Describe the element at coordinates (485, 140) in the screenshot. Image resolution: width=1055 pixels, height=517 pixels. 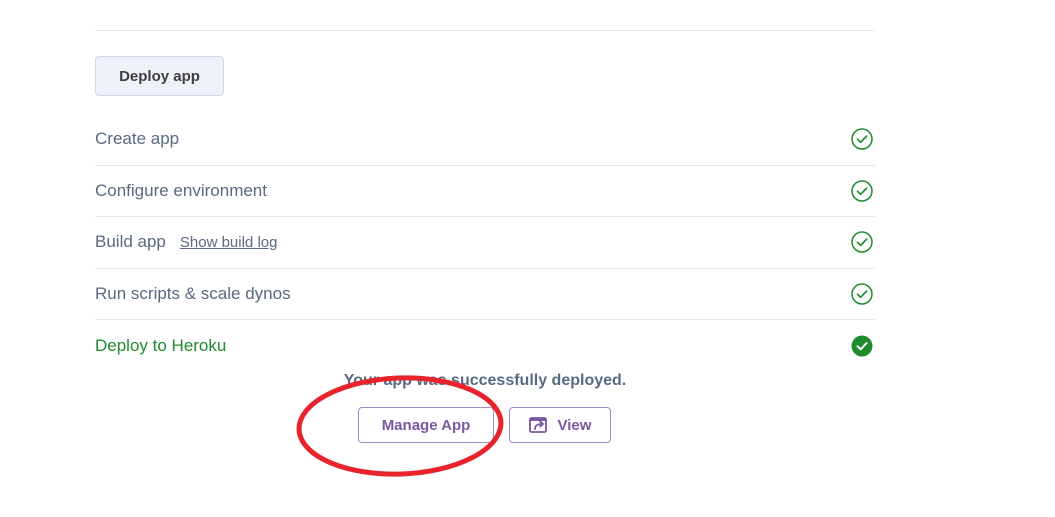
I see `step-create-app: Create app` at that location.